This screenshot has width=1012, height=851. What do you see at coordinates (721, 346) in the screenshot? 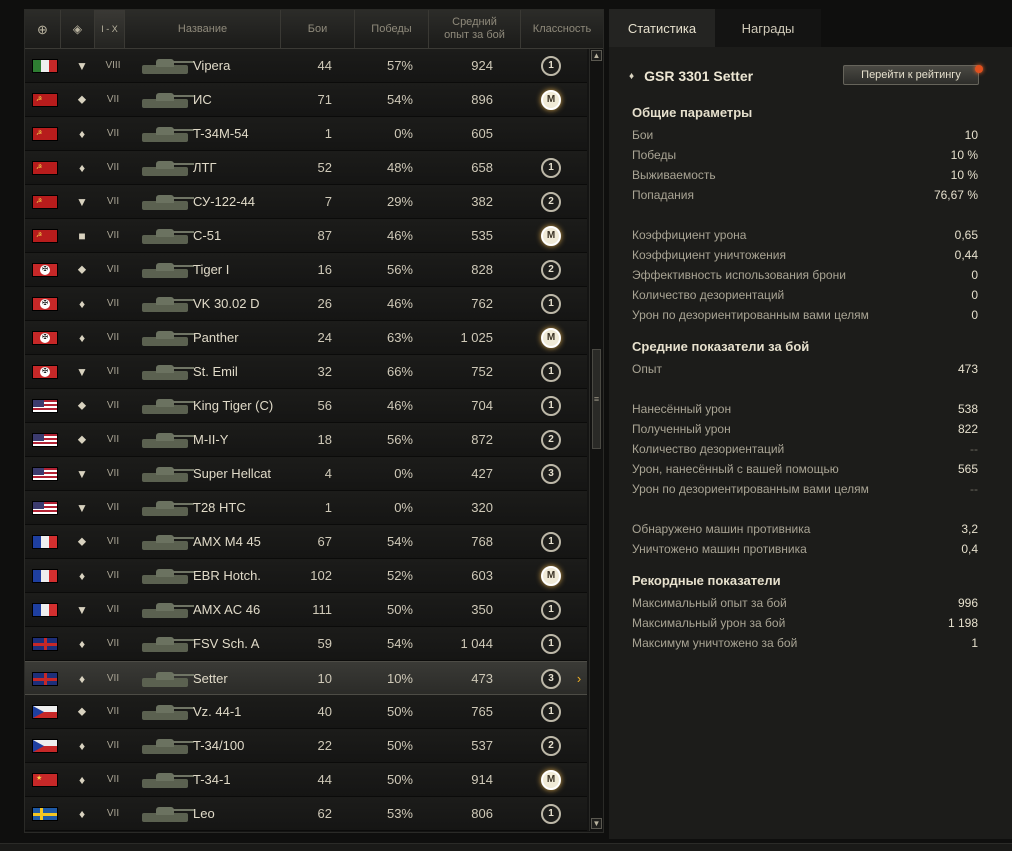
I see `average-section-title: Средние показатели за бой` at bounding box center [721, 346].